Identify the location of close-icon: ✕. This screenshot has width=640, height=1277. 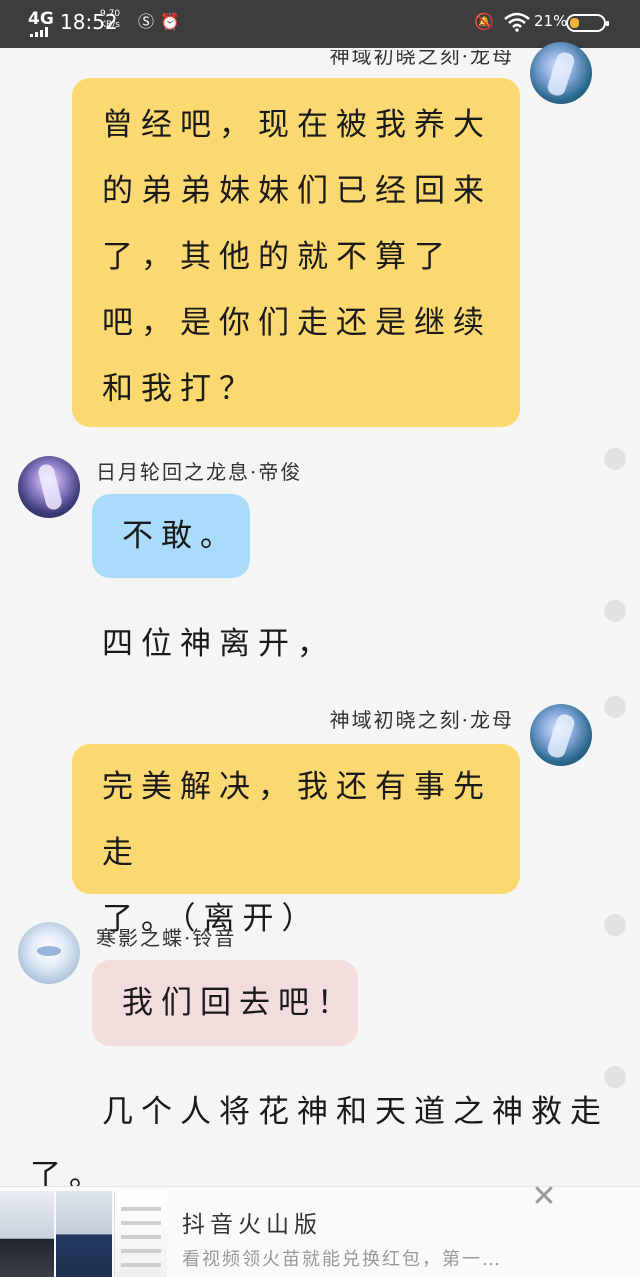
(544, 1196).